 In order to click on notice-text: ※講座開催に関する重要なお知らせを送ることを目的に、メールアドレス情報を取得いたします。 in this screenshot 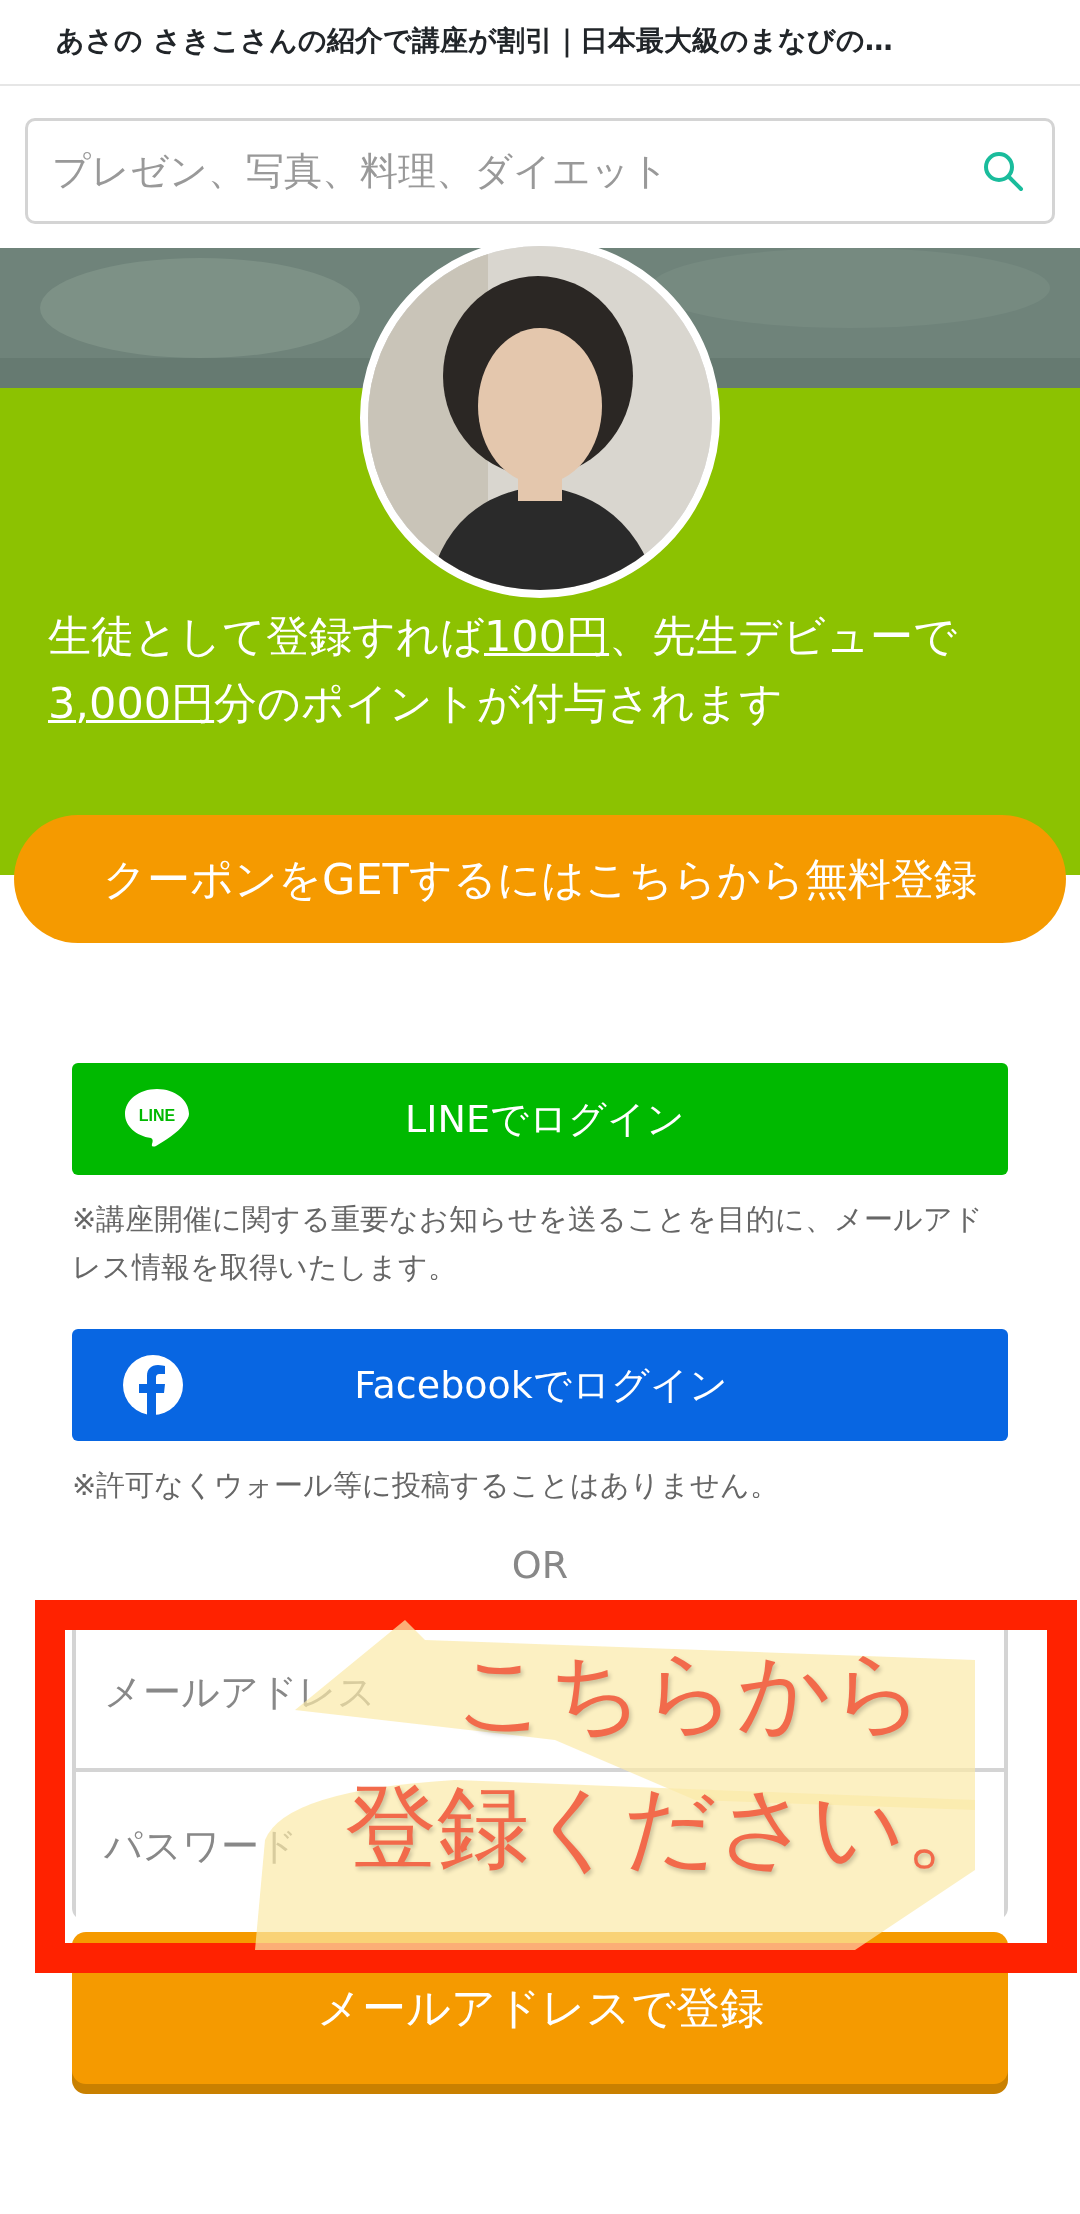, I will do `click(528, 1243)`.